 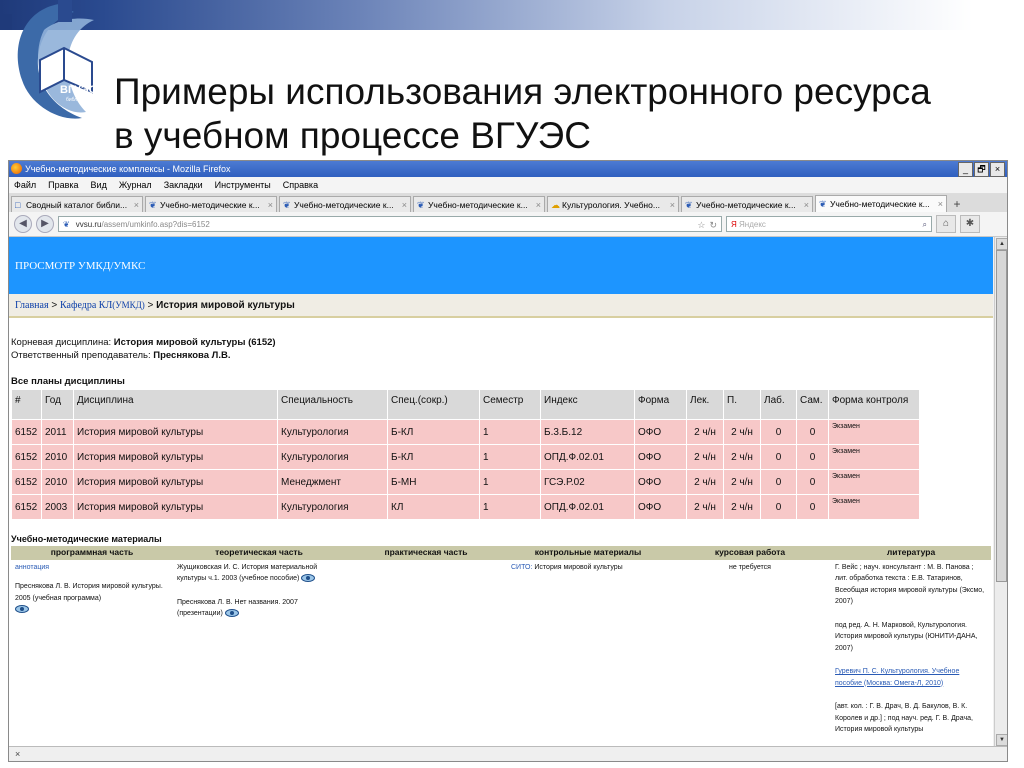 I want to click on cell-year: 2010, so click(x=57, y=457).